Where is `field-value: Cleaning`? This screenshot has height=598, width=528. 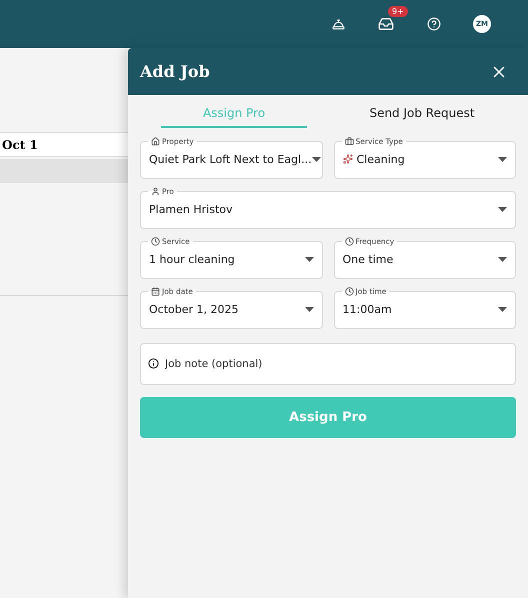 field-value: Cleaning is located at coordinates (380, 159).